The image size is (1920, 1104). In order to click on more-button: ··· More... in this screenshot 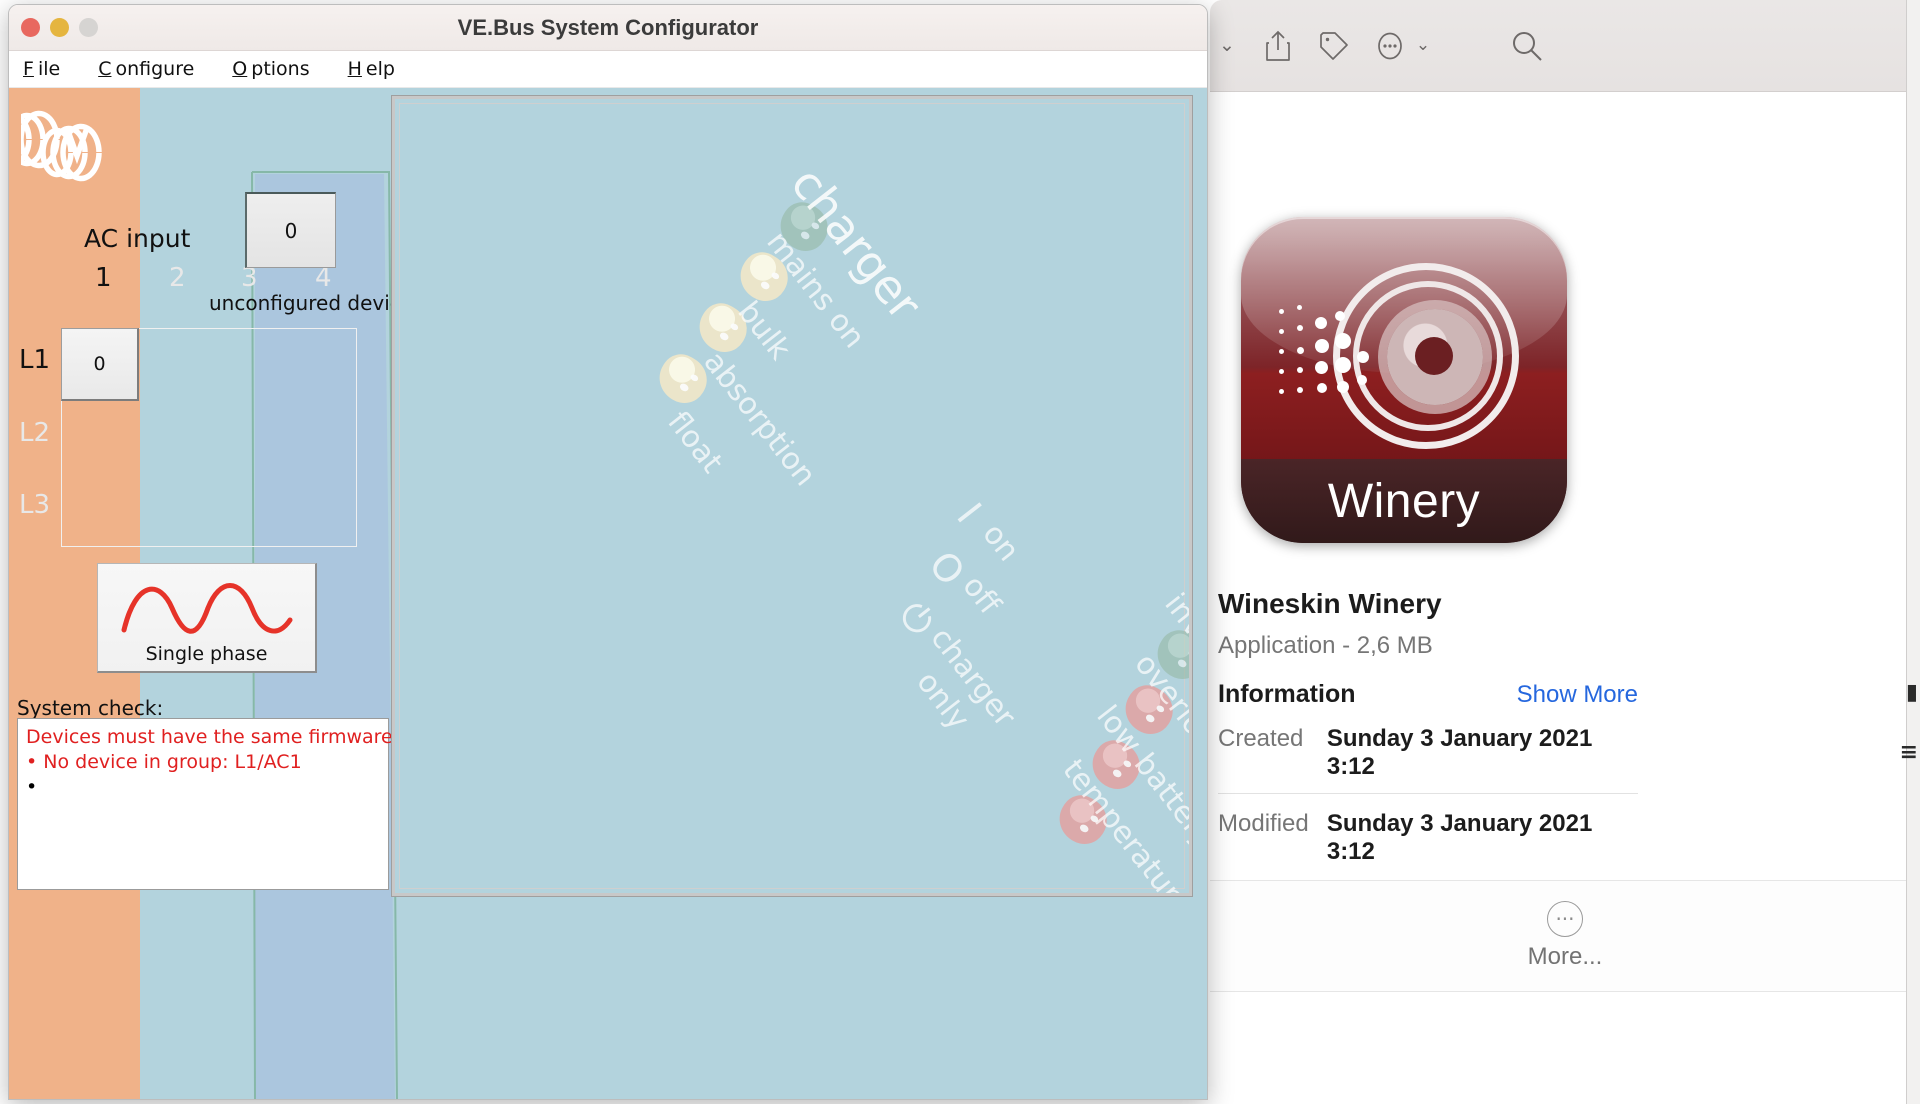, I will do `click(1565, 936)`.